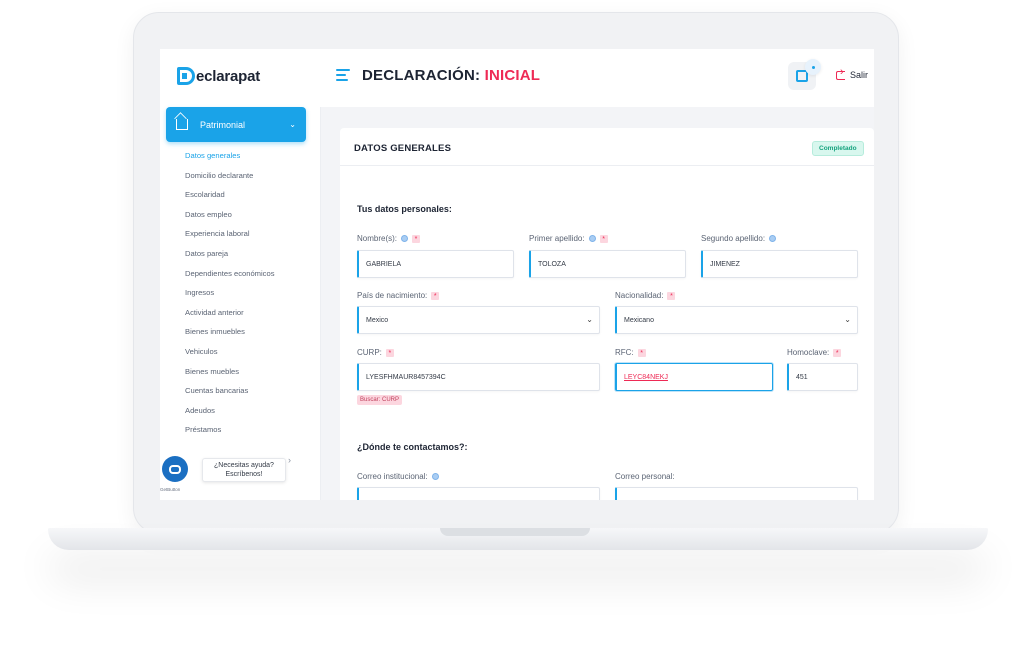  I want to click on page-title: DECLARACIÓN: INICIAL, so click(451, 75).